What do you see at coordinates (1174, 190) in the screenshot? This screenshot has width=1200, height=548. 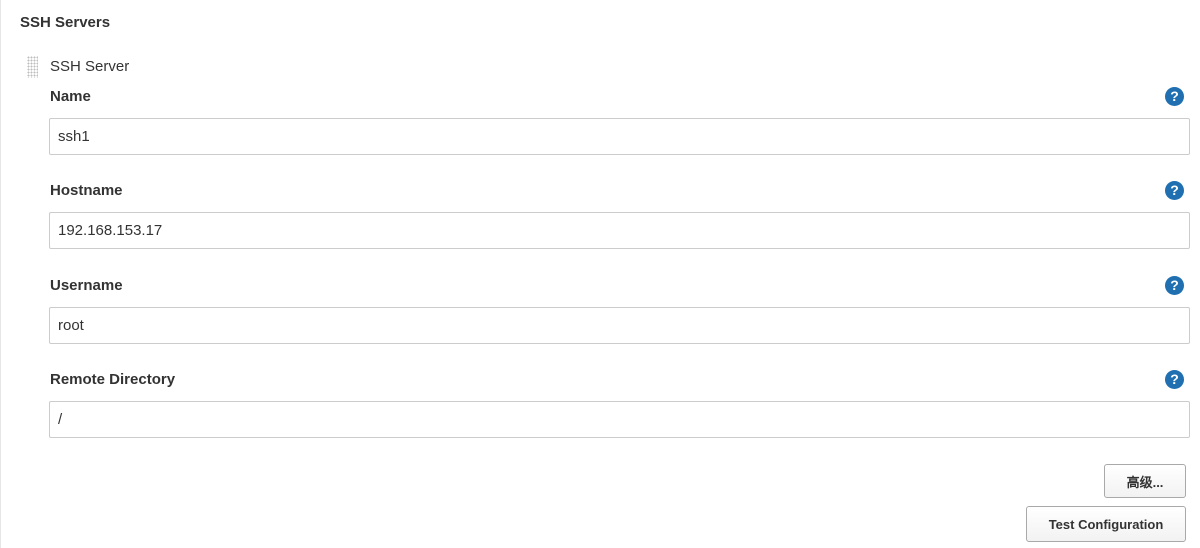 I see `hostname-help-icon: ?` at bounding box center [1174, 190].